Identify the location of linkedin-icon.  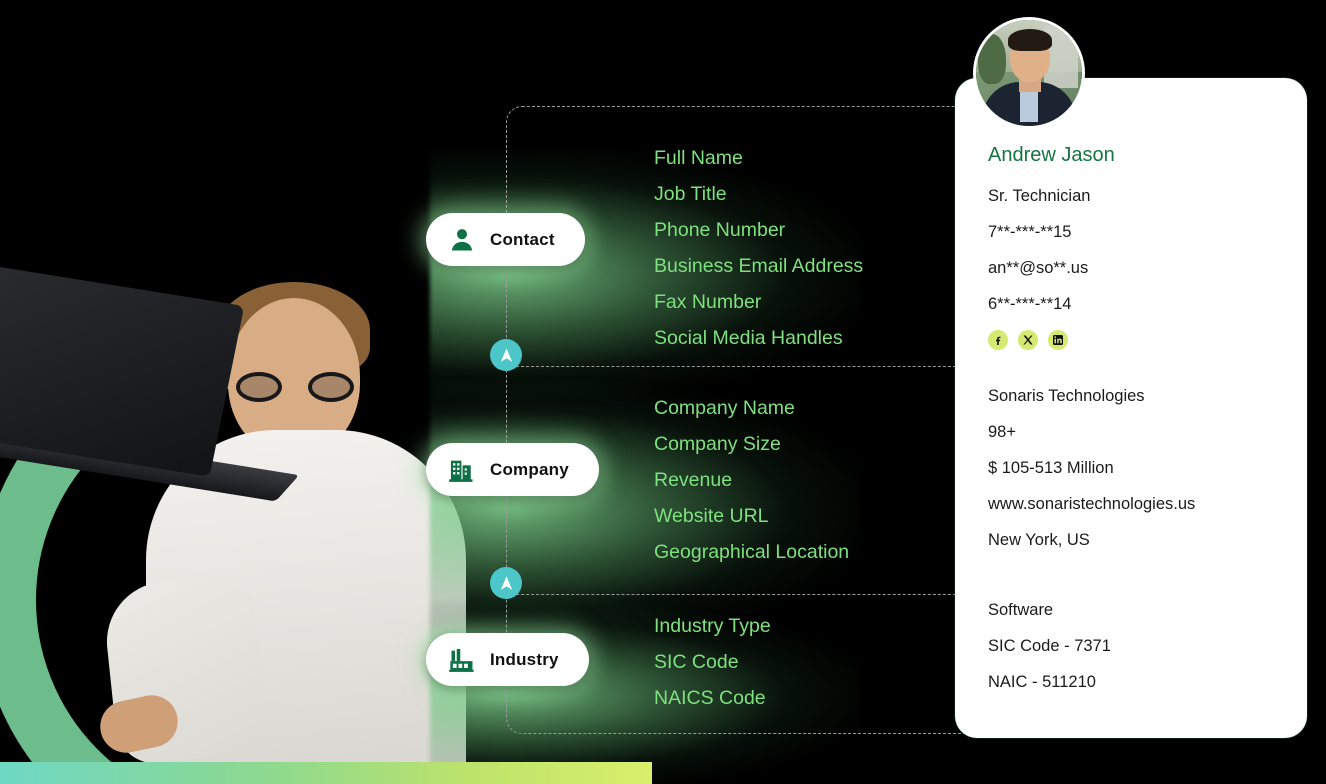
(1058, 340).